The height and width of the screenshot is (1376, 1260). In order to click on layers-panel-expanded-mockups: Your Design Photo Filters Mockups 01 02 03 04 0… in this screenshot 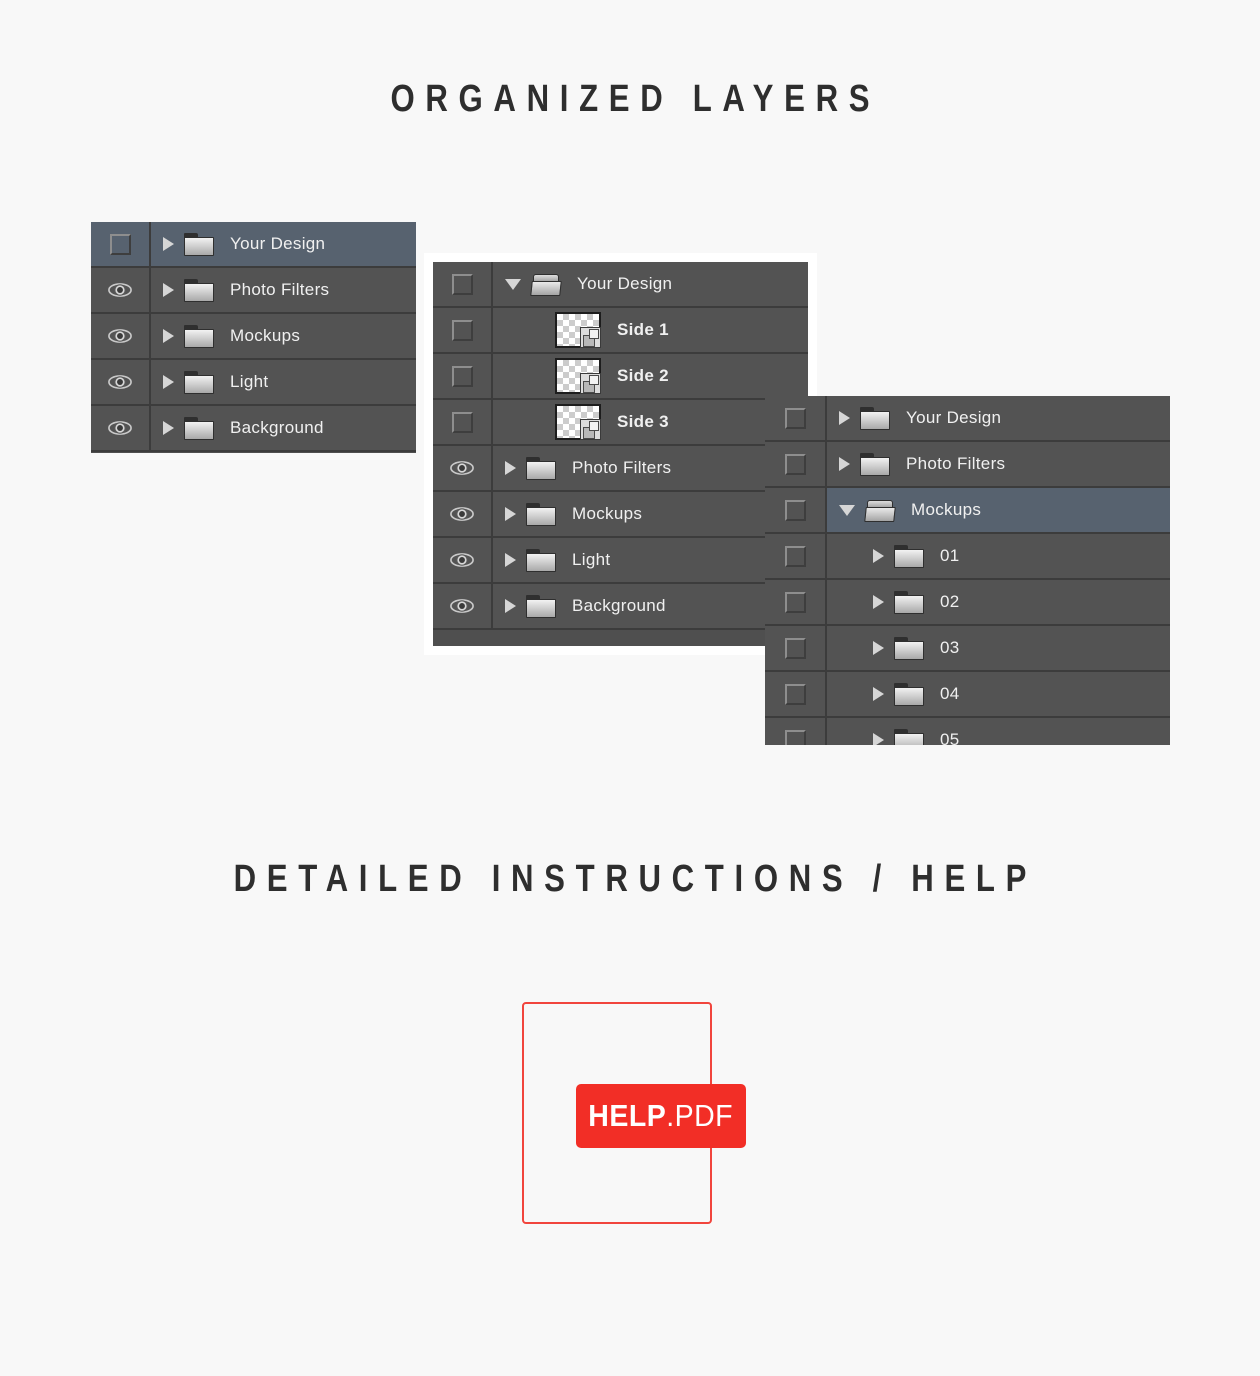, I will do `click(967, 570)`.